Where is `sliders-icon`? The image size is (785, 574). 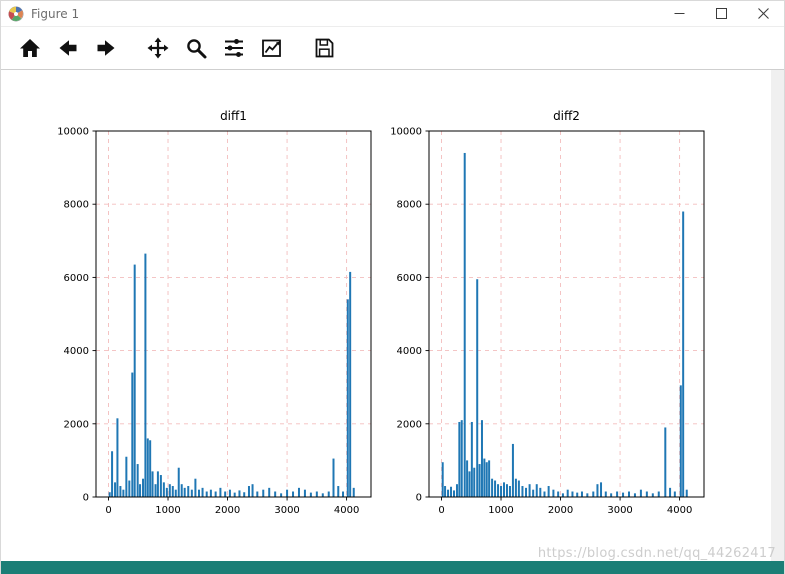 sliders-icon is located at coordinates (234, 48).